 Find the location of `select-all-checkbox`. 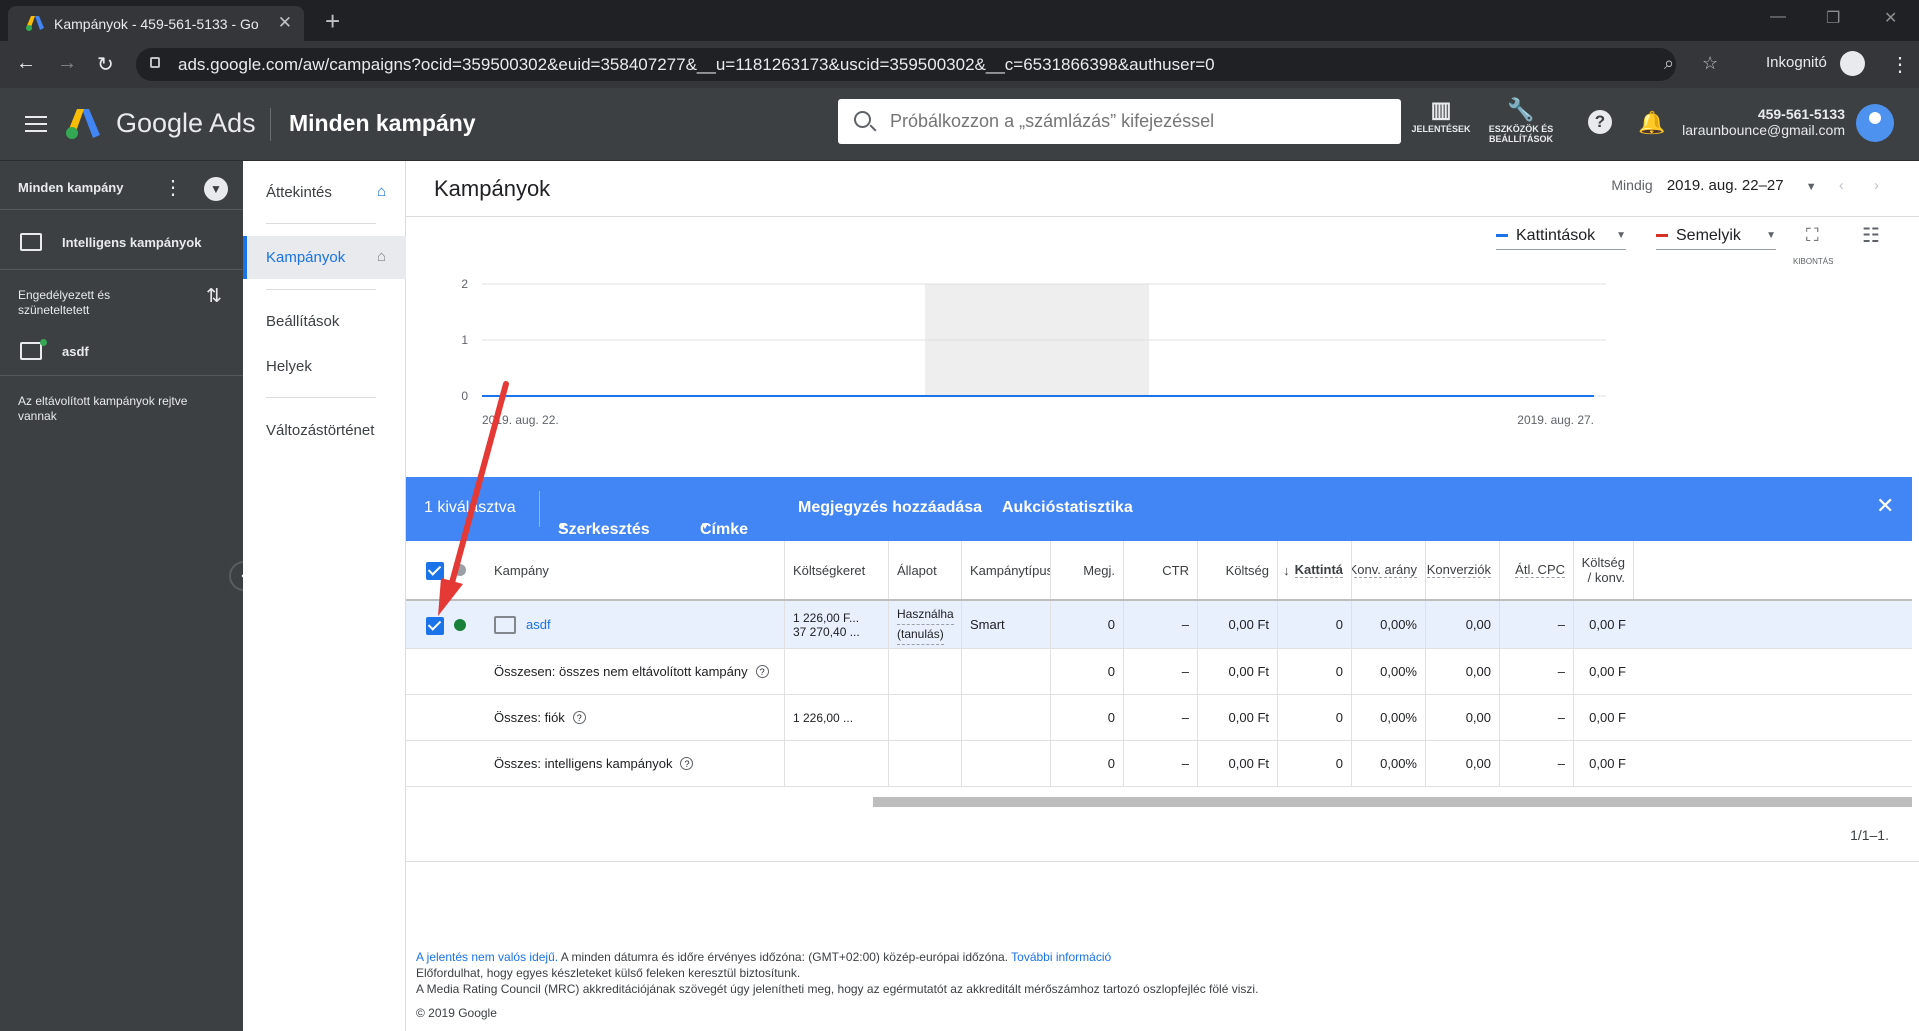

select-all-checkbox is located at coordinates (435, 571).